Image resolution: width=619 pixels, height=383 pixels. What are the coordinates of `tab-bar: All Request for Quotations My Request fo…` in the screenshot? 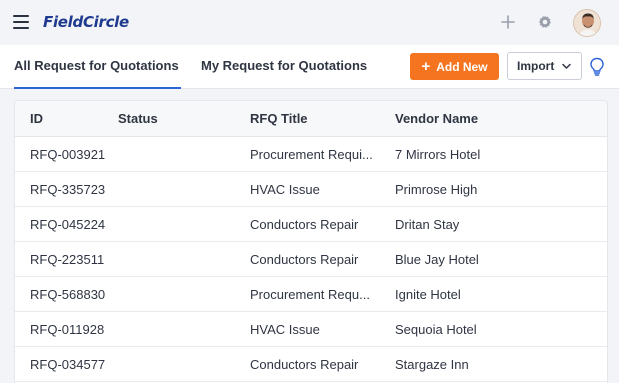 It's located at (309, 67).